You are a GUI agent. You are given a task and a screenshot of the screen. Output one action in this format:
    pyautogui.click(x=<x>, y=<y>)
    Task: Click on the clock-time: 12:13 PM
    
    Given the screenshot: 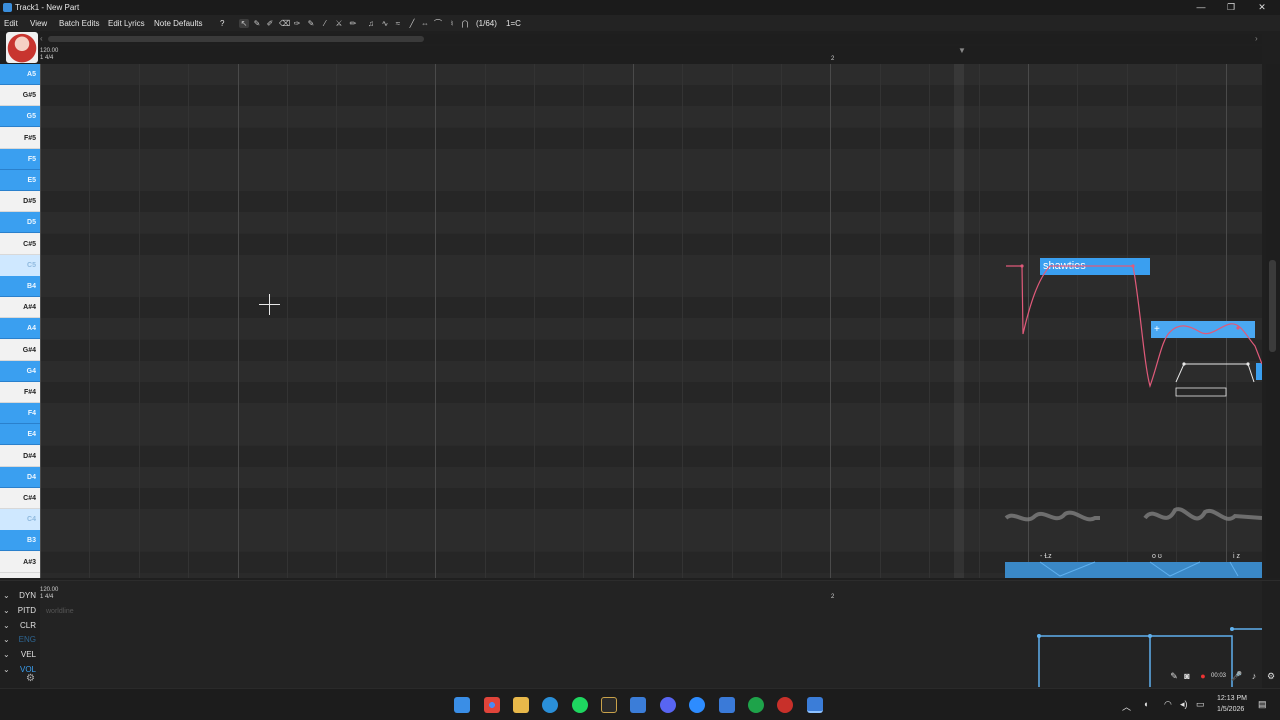 What is the action you would take?
    pyautogui.click(x=1232, y=698)
    